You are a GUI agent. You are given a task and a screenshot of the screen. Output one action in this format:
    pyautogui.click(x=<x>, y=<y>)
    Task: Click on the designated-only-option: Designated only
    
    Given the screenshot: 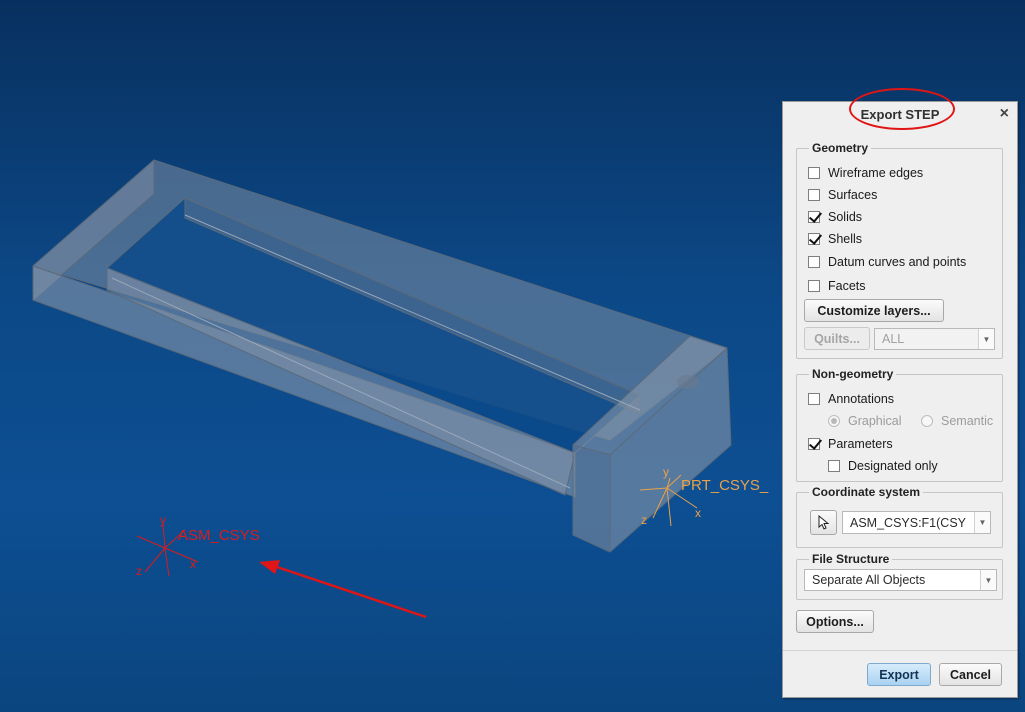 What is the action you would take?
    pyautogui.click(x=883, y=466)
    